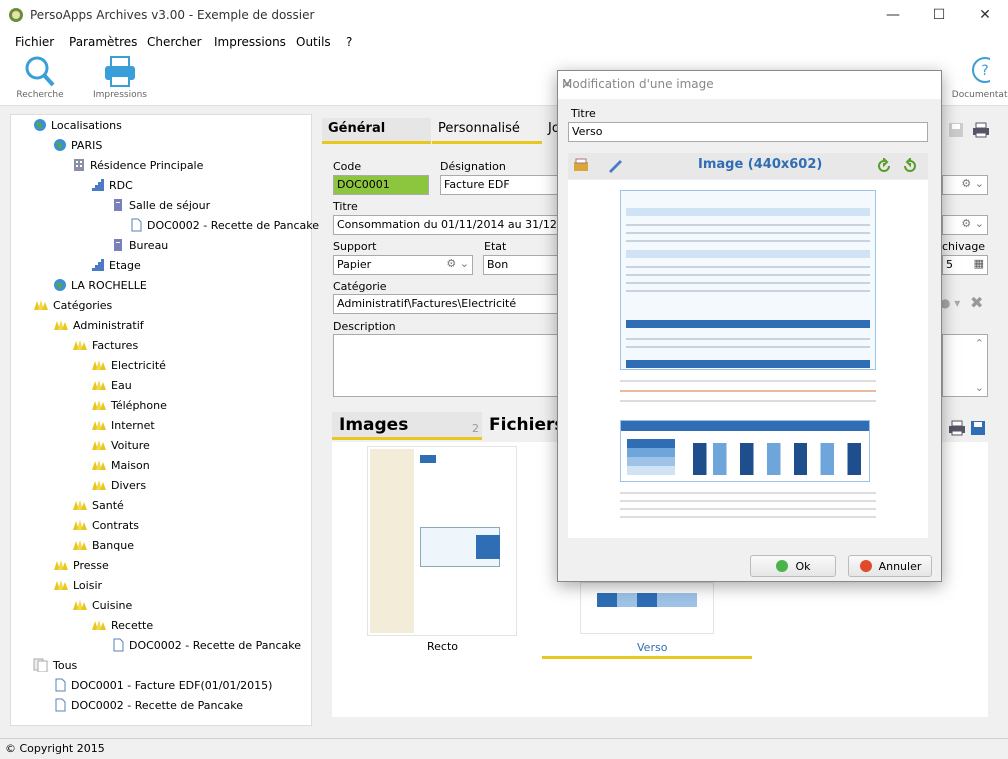  I want to click on edit-image-icon, so click(615, 166).